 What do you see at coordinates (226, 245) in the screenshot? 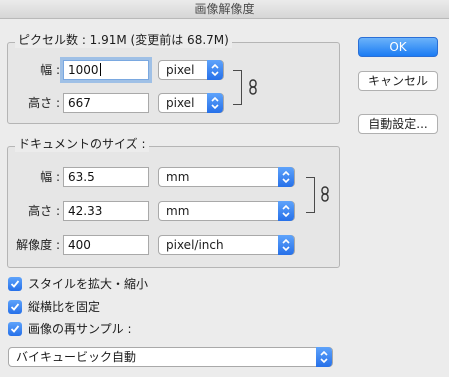
I see `resolution-unit-select: pixel/inch` at bounding box center [226, 245].